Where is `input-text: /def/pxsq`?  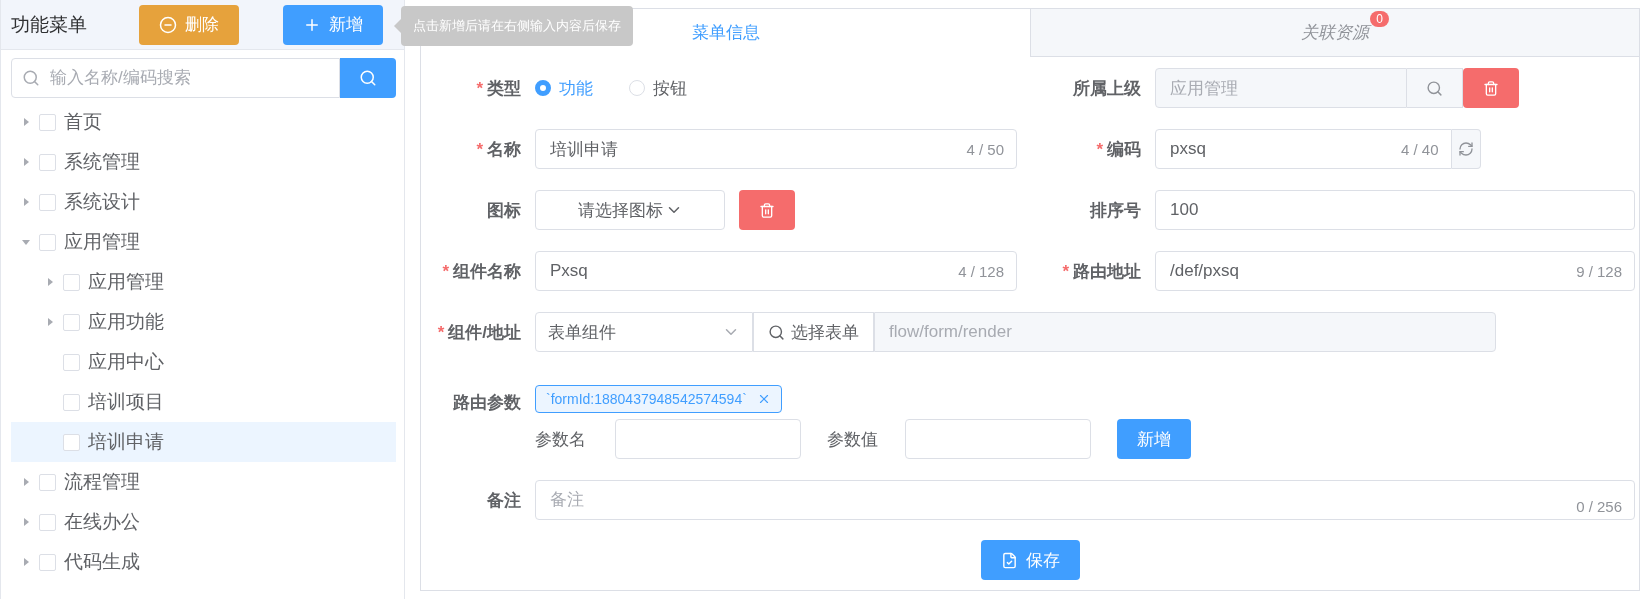 input-text: /def/pxsq is located at coordinates (1368, 271).